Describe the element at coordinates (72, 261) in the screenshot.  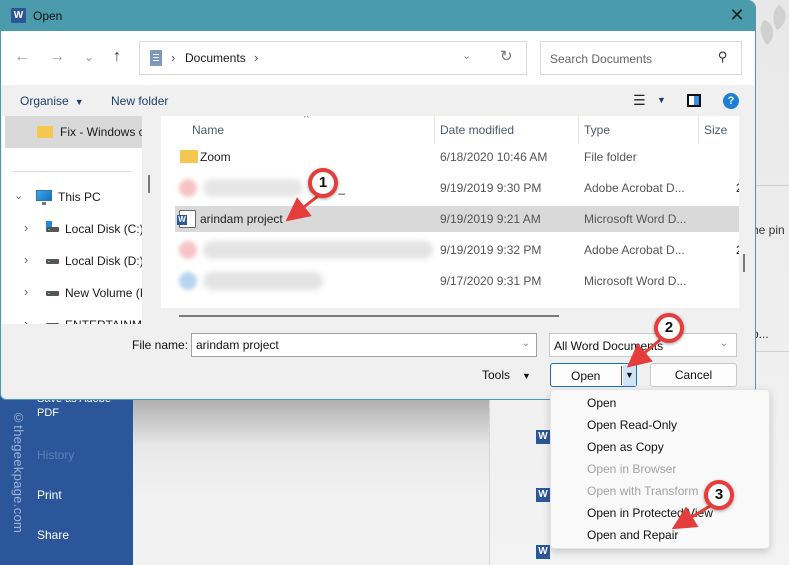
I see `tree-item-local-disk-d: › Local Disk (D:)` at that location.